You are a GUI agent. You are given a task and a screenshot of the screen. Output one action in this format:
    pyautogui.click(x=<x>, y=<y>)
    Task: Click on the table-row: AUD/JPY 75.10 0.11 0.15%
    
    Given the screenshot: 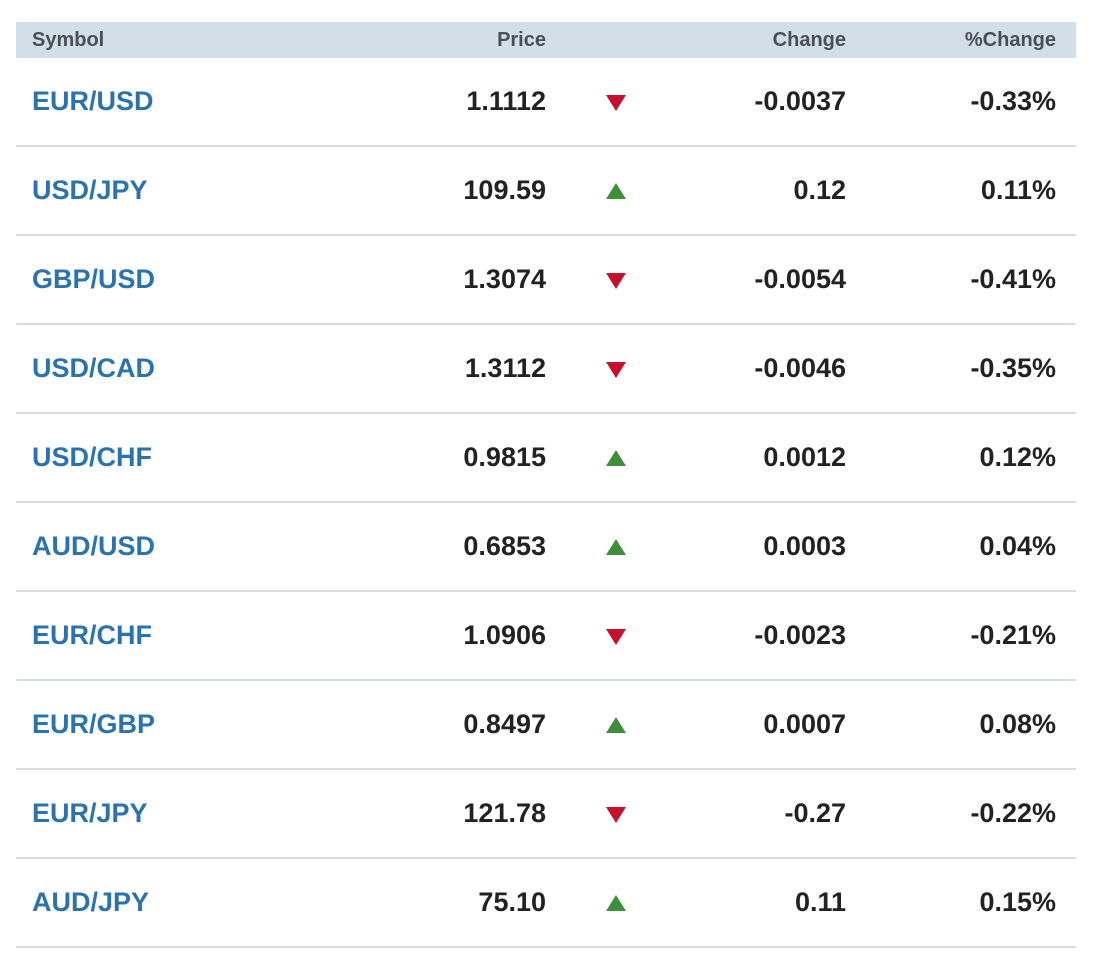 What is the action you would take?
    pyautogui.click(x=546, y=903)
    